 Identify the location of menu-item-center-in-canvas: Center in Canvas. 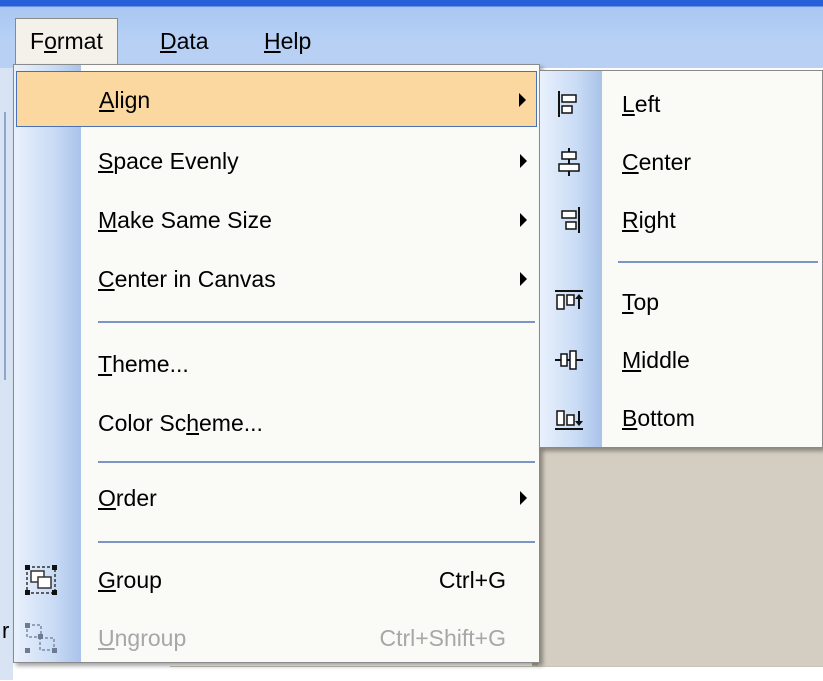
(276, 279).